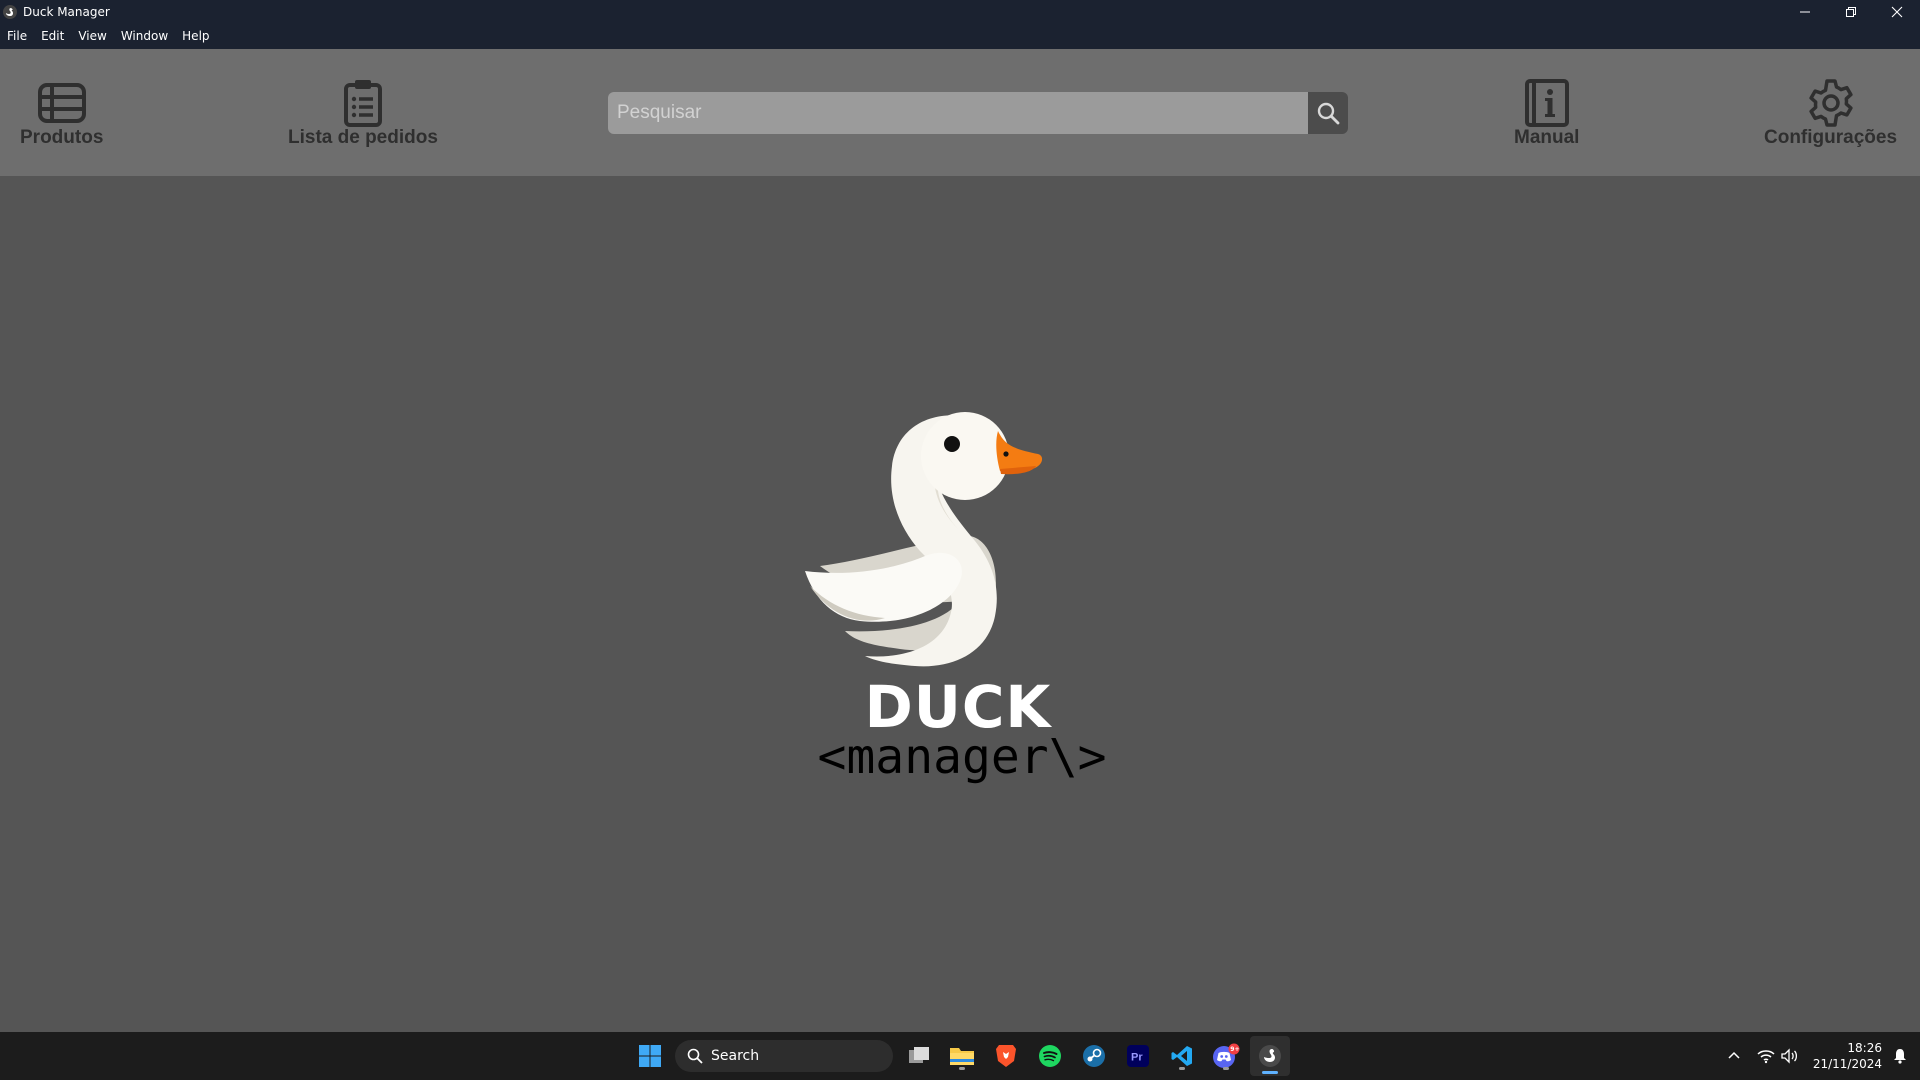 This screenshot has height=1080, width=1920. Describe the element at coordinates (144, 36) in the screenshot. I see `menu-window: Window` at that location.